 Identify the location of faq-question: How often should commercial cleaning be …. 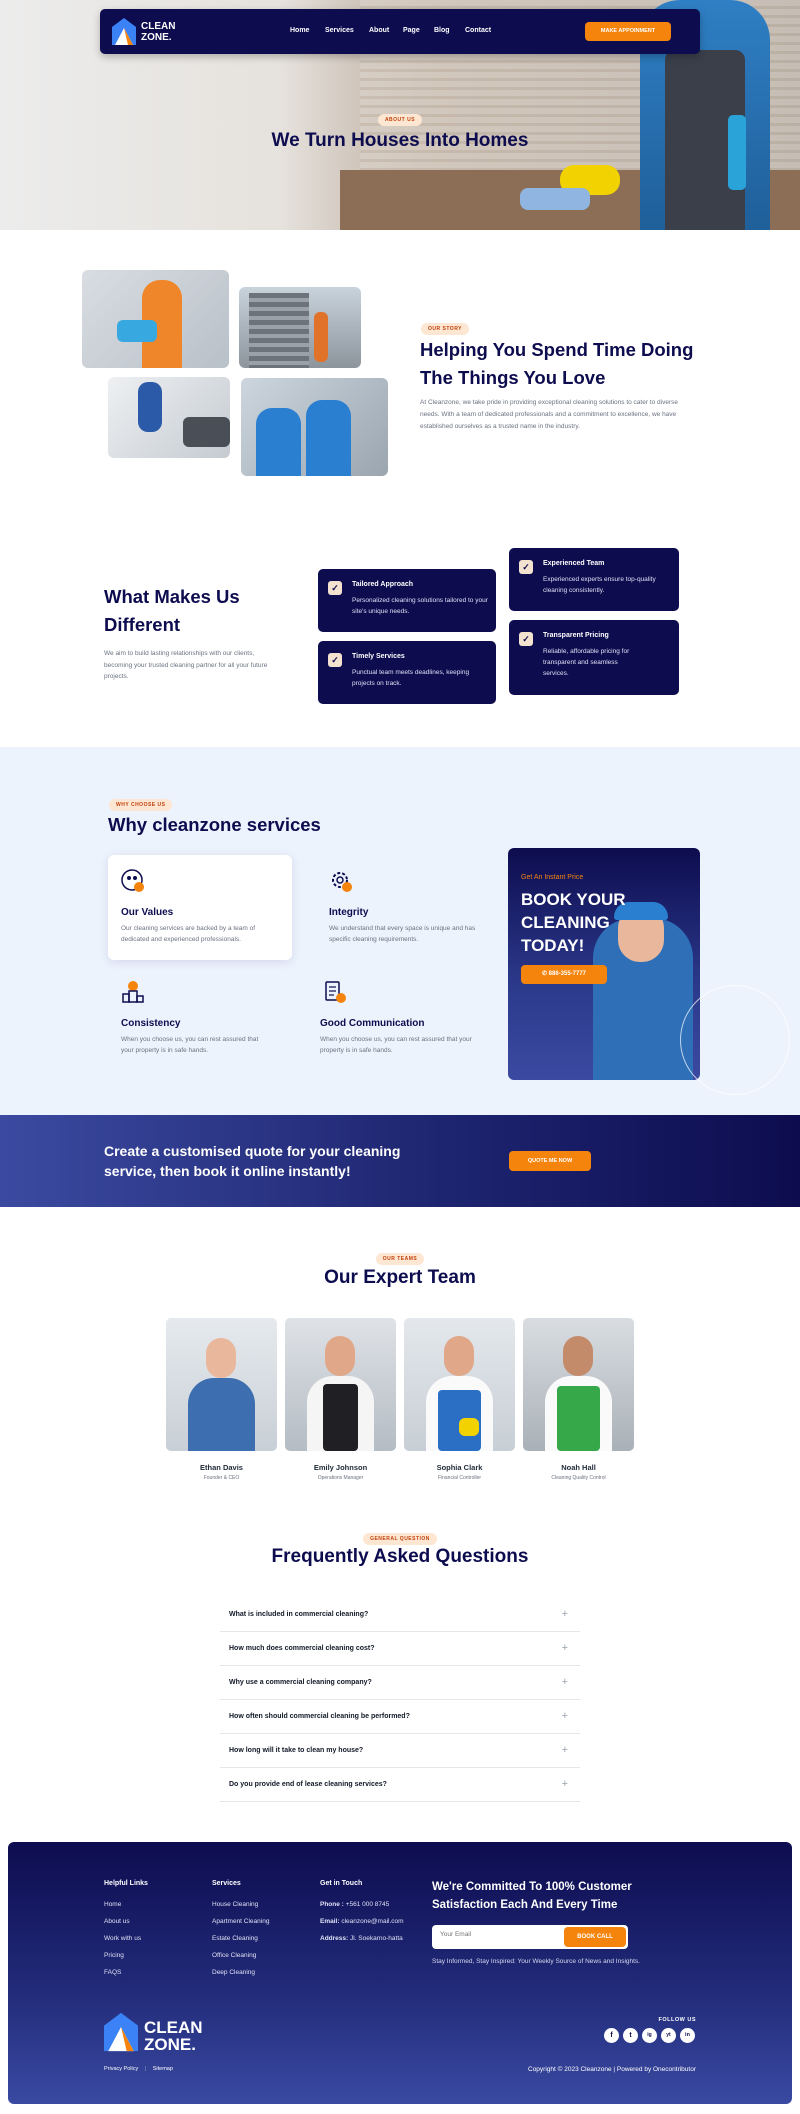
(319, 1716).